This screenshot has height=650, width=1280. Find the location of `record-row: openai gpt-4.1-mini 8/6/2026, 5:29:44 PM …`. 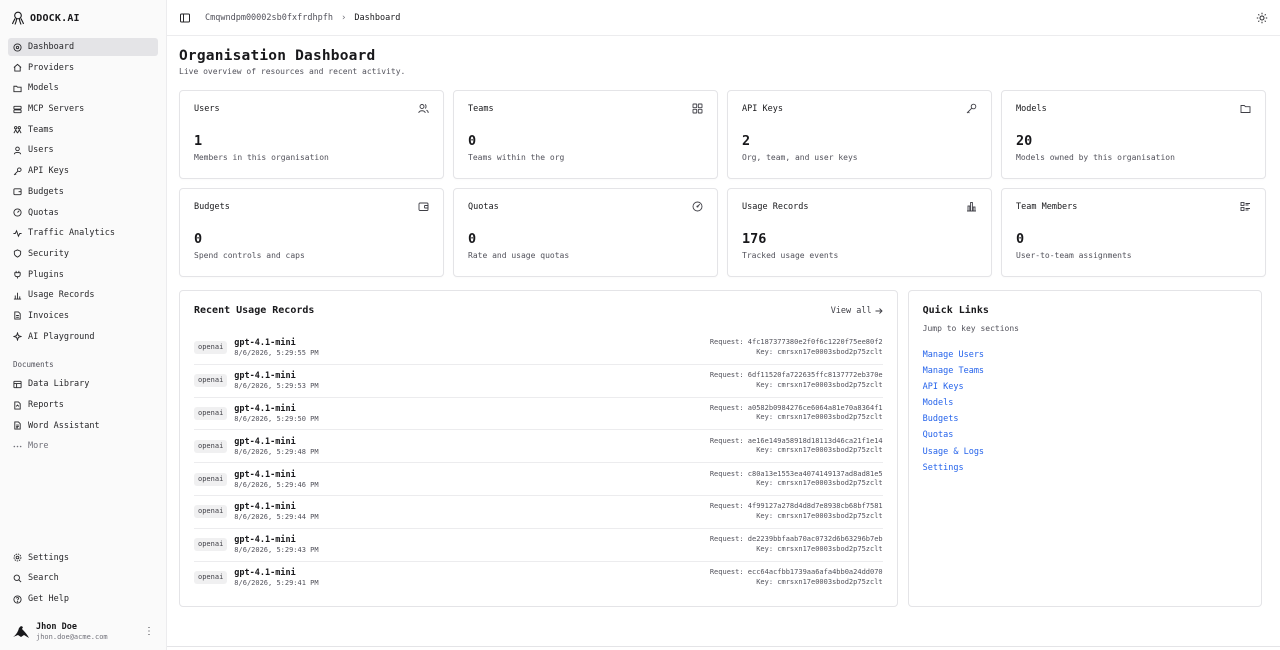

record-row: openai gpt-4.1-mini 8/6/2026, 5:29:44 PM … is located at coordinates (538, 512).